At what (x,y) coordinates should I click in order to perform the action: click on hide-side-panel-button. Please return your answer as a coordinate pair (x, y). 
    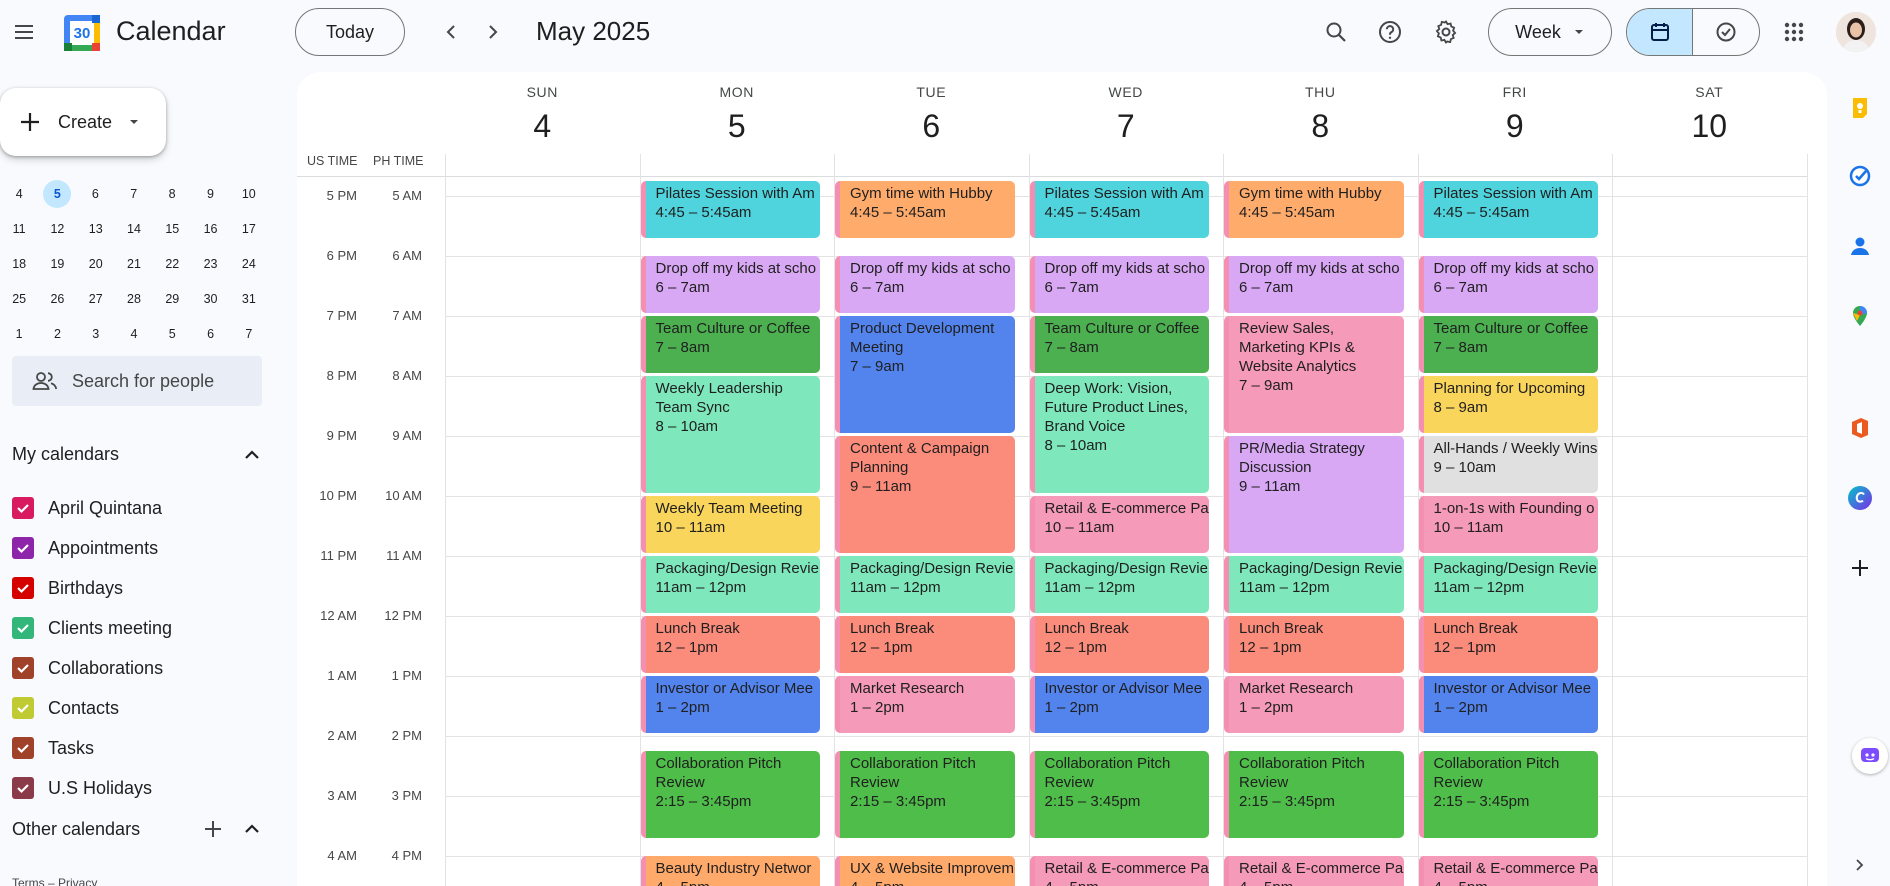
    Looking at the image, I should click on (1859, 867).